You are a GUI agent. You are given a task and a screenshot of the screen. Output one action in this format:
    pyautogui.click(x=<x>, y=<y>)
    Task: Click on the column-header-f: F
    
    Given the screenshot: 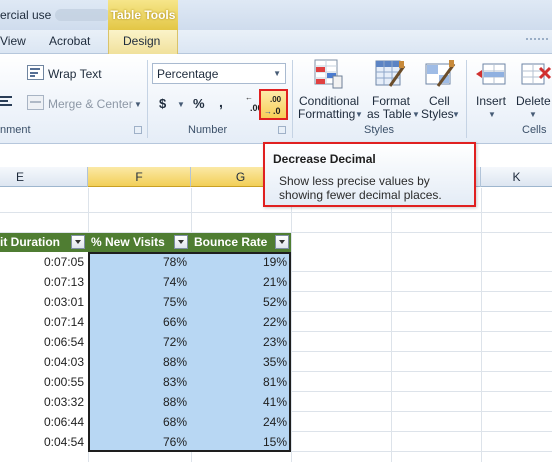 What is the action you would take?
    pyautogui.click(x=139, y=177)
    